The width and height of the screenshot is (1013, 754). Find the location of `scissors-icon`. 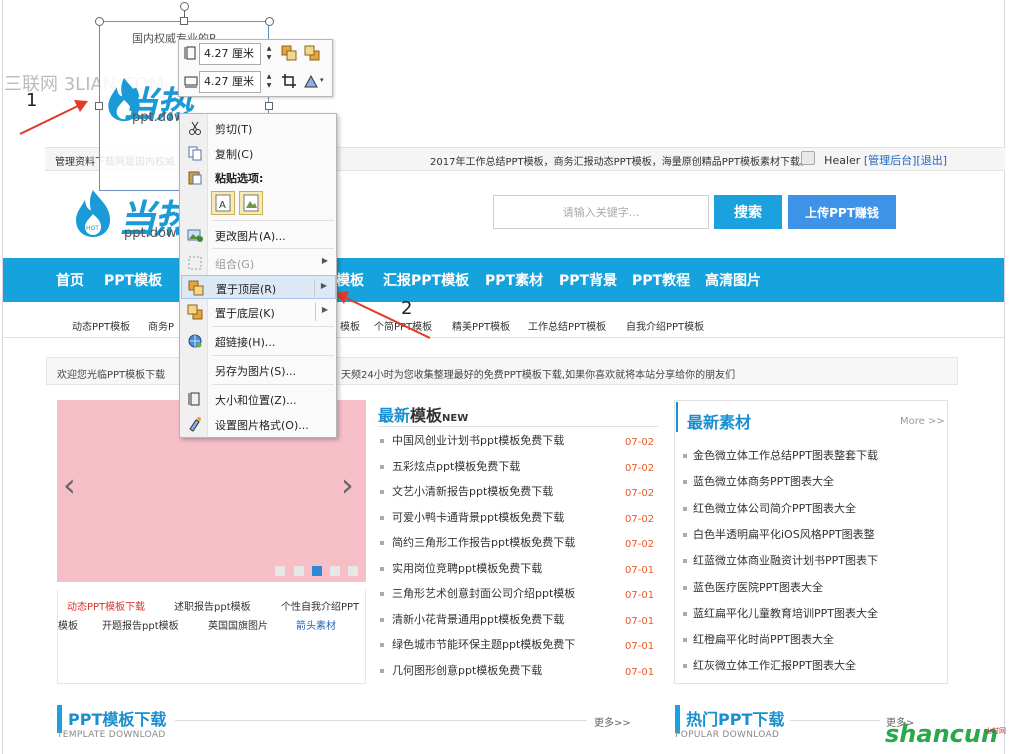

scissors-icon is located at coordinates (195, 128).